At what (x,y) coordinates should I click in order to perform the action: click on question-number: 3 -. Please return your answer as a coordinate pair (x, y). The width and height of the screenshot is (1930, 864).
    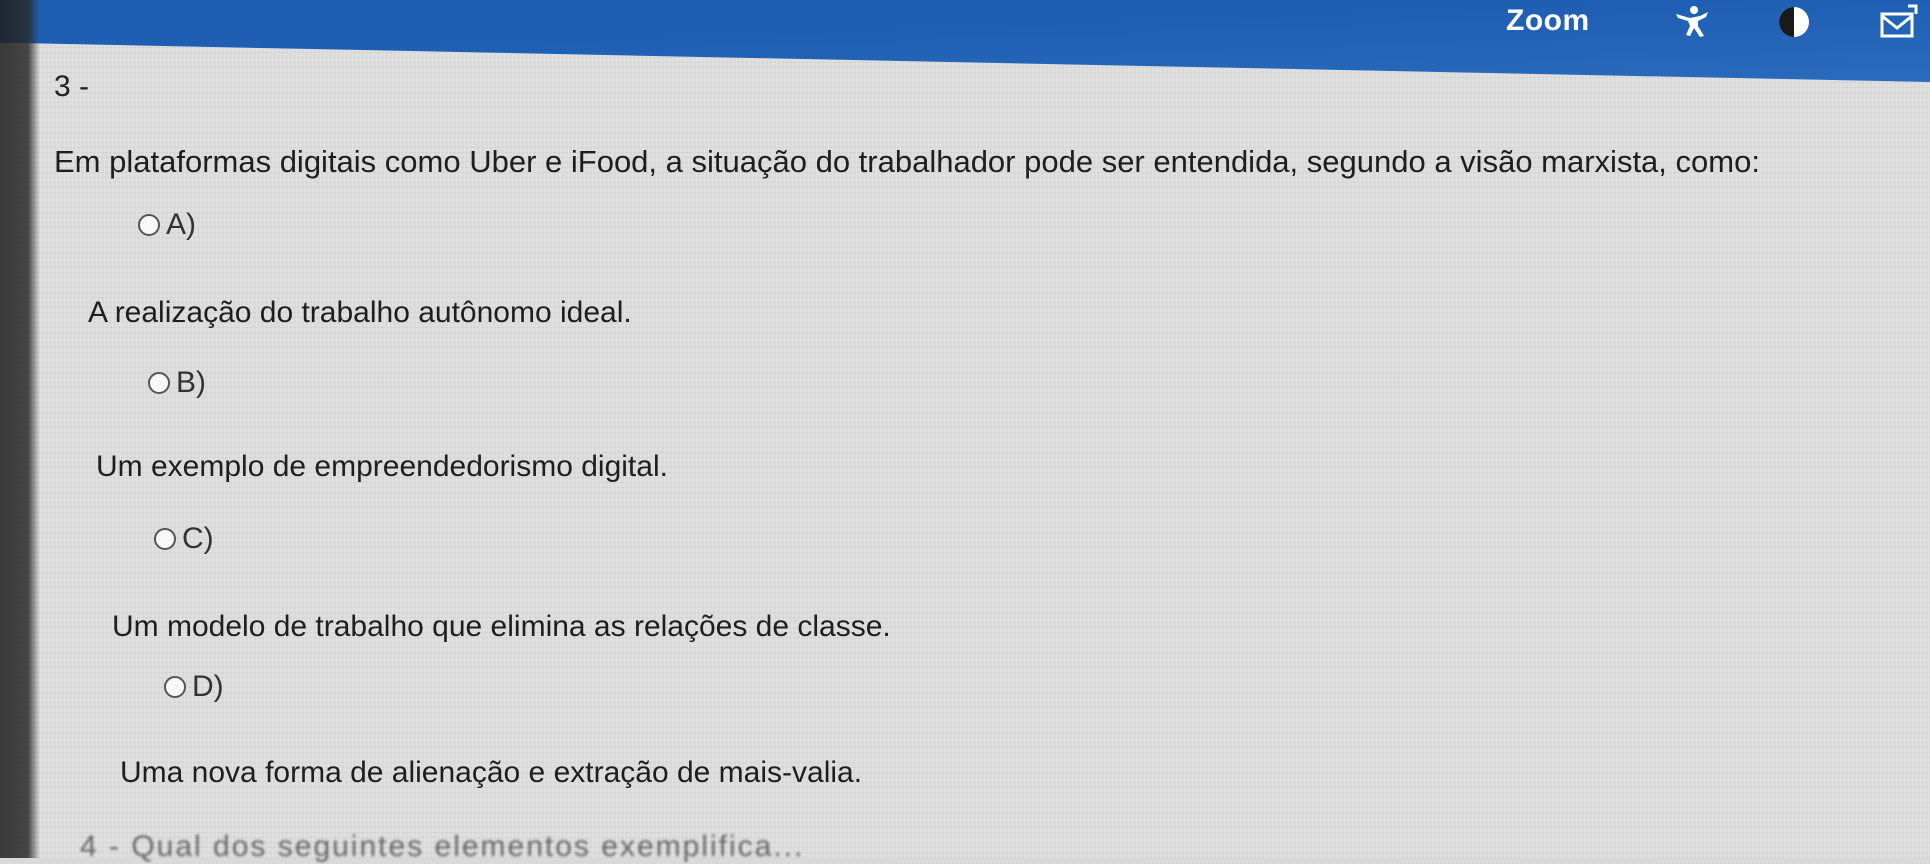
    Looking at the image, I should click on (72, 86).